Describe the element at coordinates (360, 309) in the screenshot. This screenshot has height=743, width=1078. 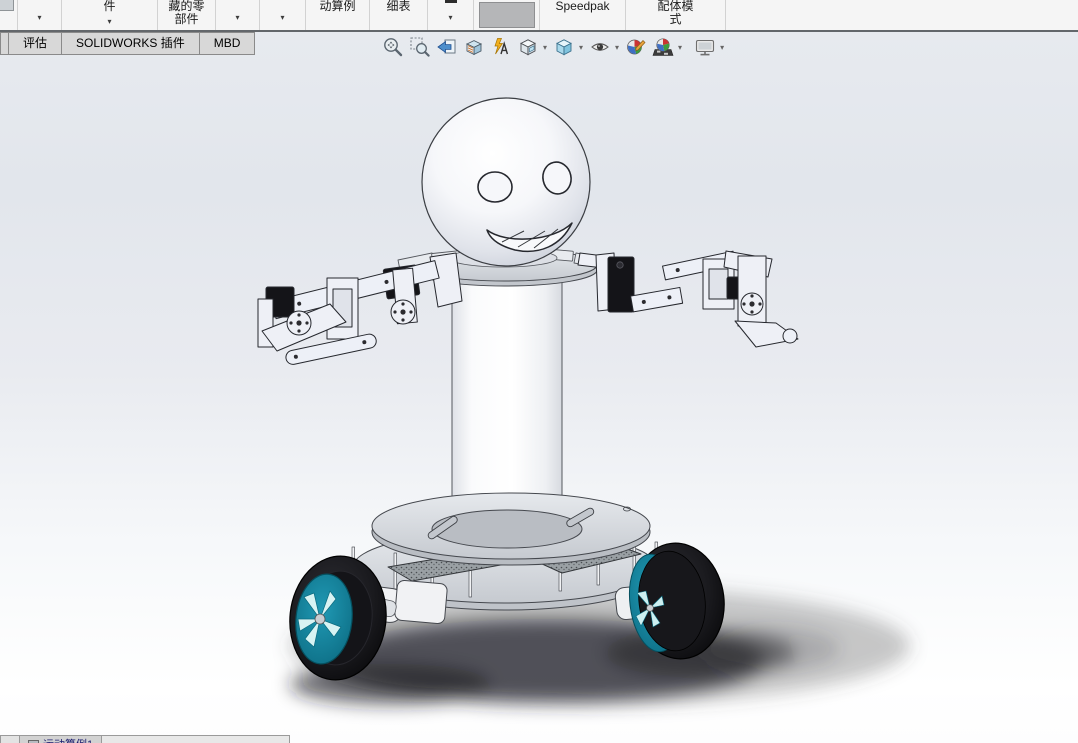
I see `left-arm` at that location.